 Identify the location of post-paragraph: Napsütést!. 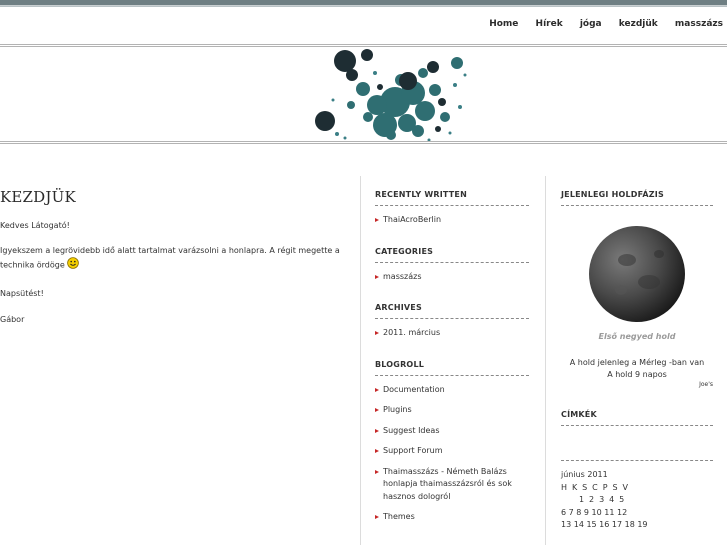
(22, 293).